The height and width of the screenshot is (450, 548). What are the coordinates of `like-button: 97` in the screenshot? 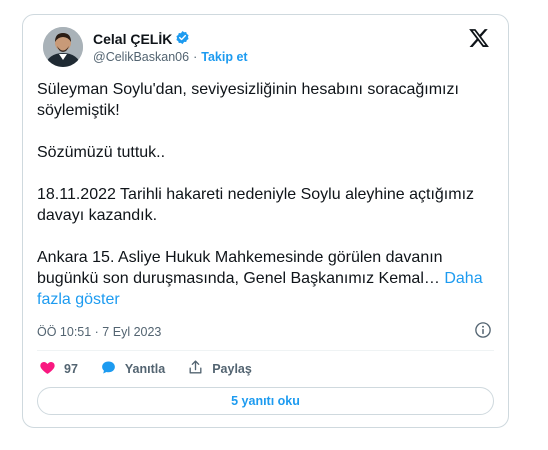 It's located at (58, 369).